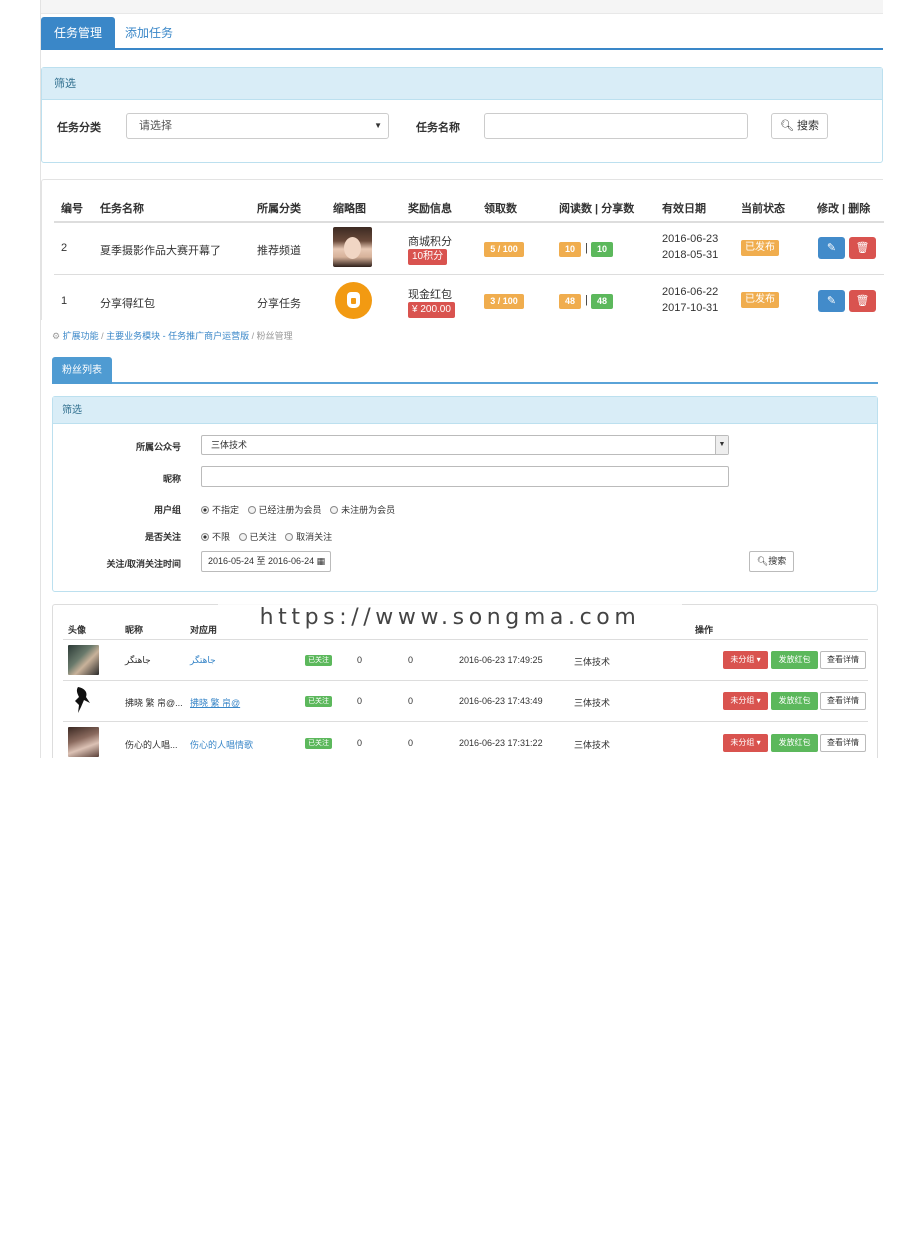 Image resolution: width=900 pixels, height=1235 pixels. I want to click on row3-user-link: 伤心的人唱情歌, so click(221, 744).